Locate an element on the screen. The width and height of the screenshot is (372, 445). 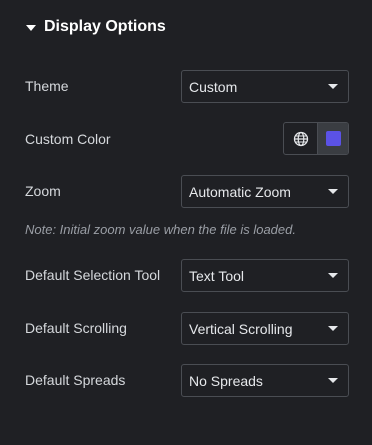
global-color-button is located at coordinates (301, 138).